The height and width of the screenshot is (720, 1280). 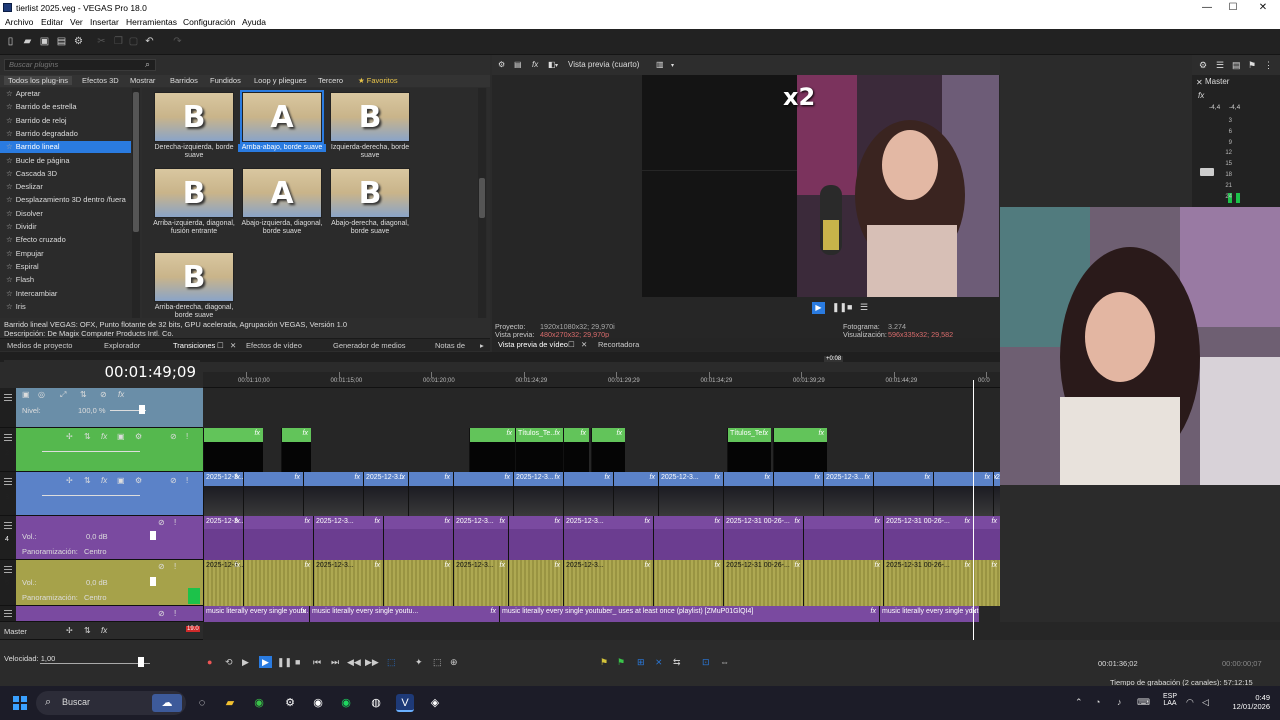 I want to click on presets-scrollbar, so click(x=482, y=203).